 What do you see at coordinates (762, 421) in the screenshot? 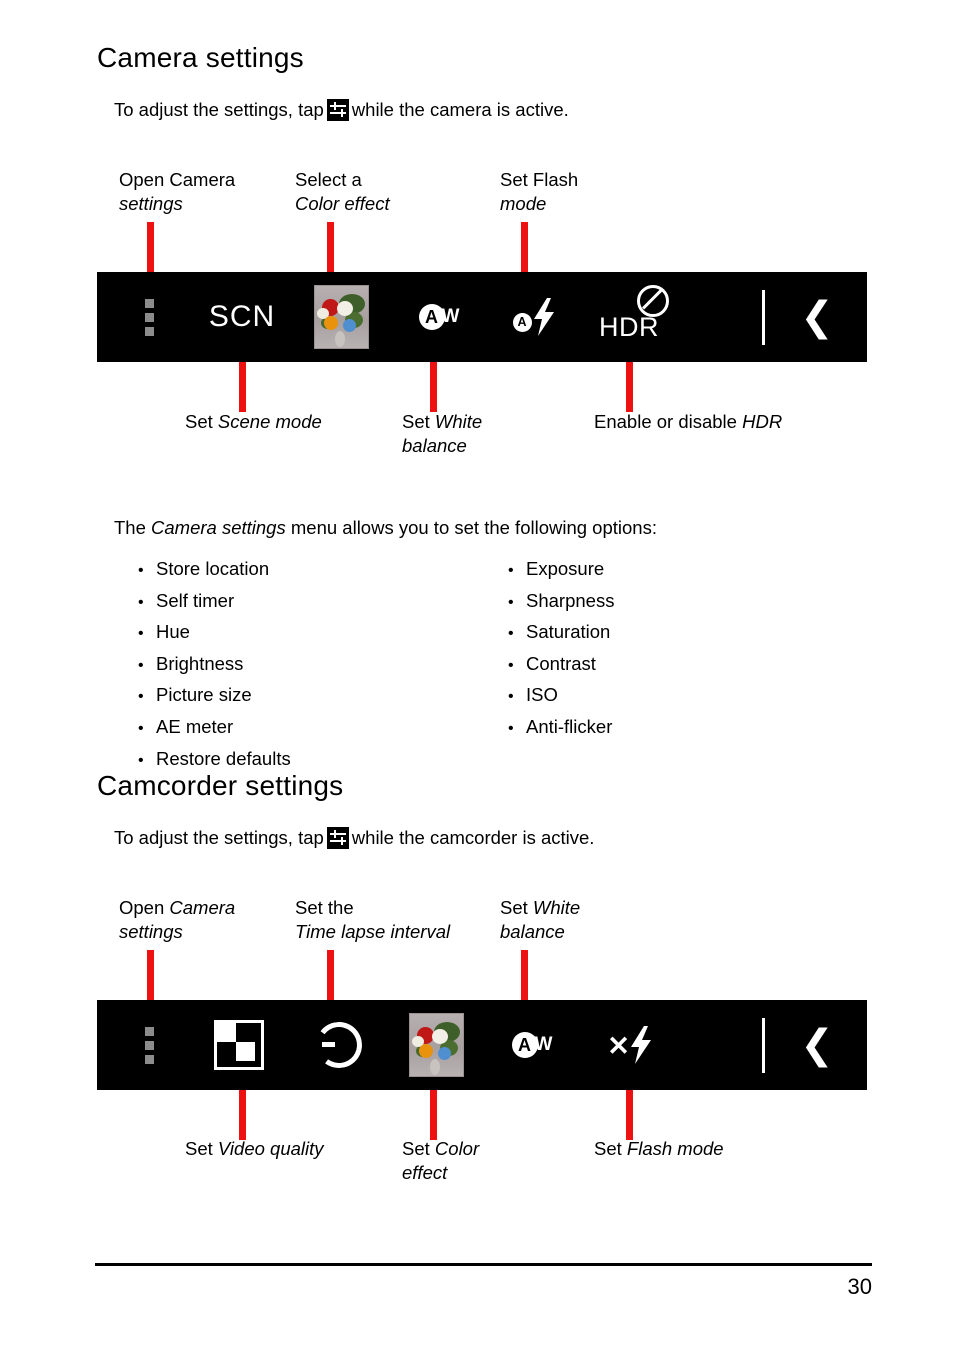
I see `callout-emphasis: HDR` at bounding box center [762, 421].